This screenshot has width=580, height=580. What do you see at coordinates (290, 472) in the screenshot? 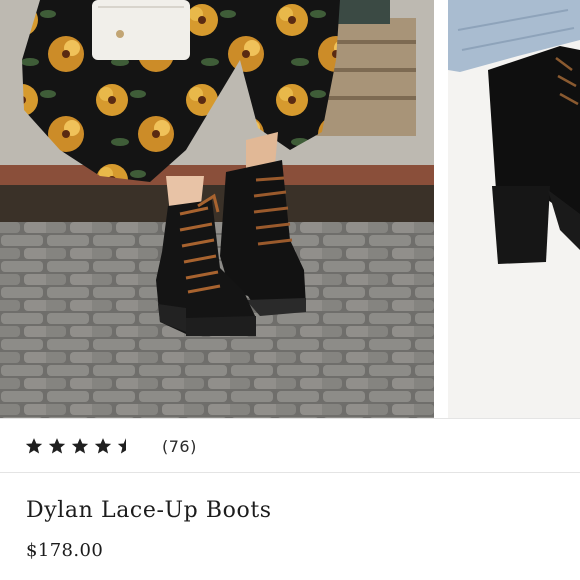
I see `rating-divider` at bounding box center [290, 472].